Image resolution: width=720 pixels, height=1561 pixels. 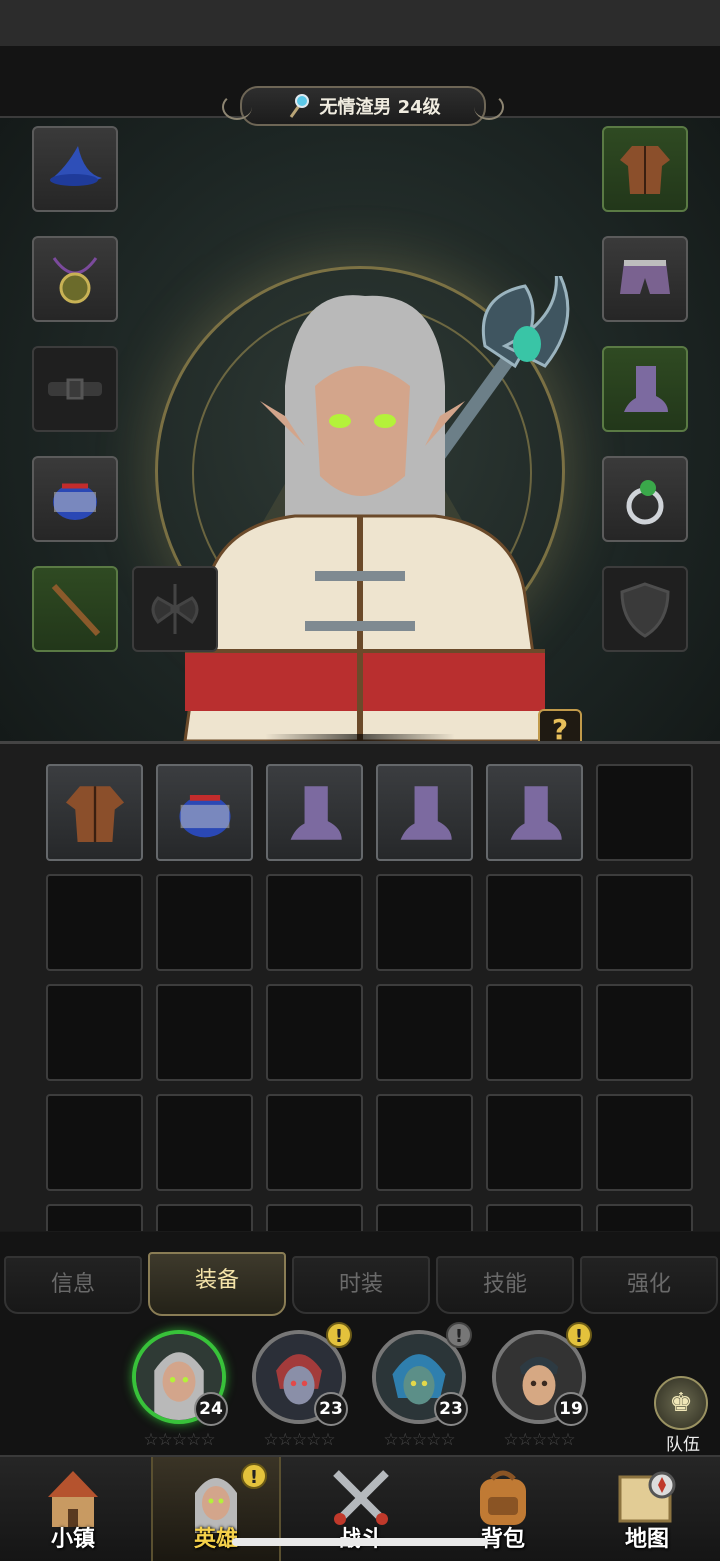 I want to click on shield-icon, so click(x=645, y=610).